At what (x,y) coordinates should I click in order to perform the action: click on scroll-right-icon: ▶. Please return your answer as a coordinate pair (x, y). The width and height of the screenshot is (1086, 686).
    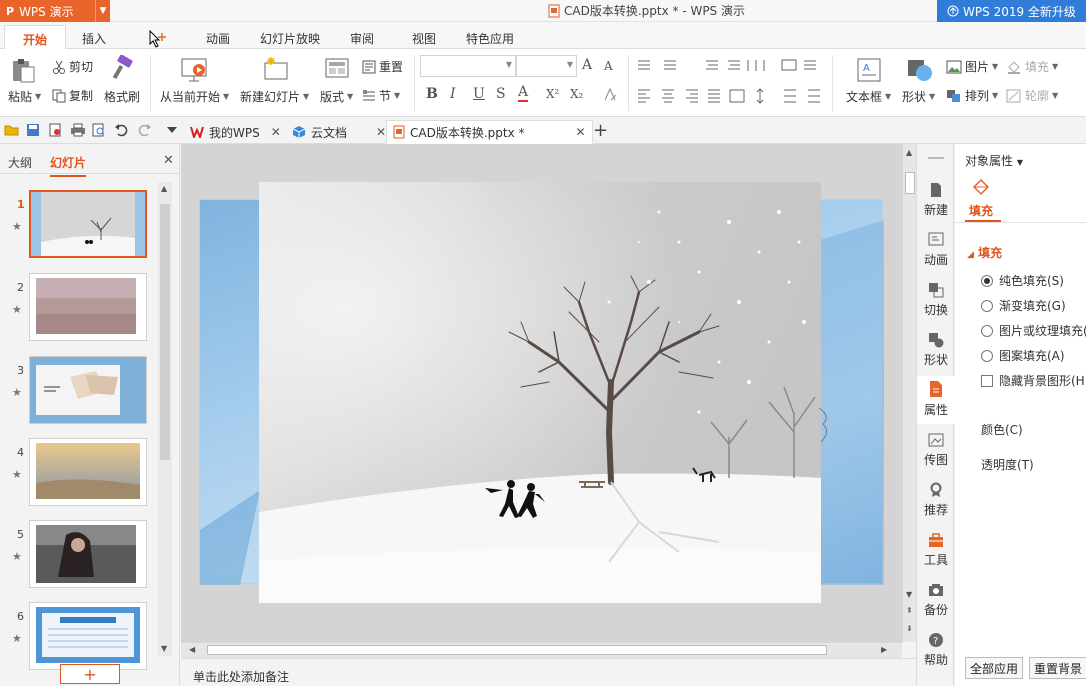
    Looking at the image, I should click on (884, 649).